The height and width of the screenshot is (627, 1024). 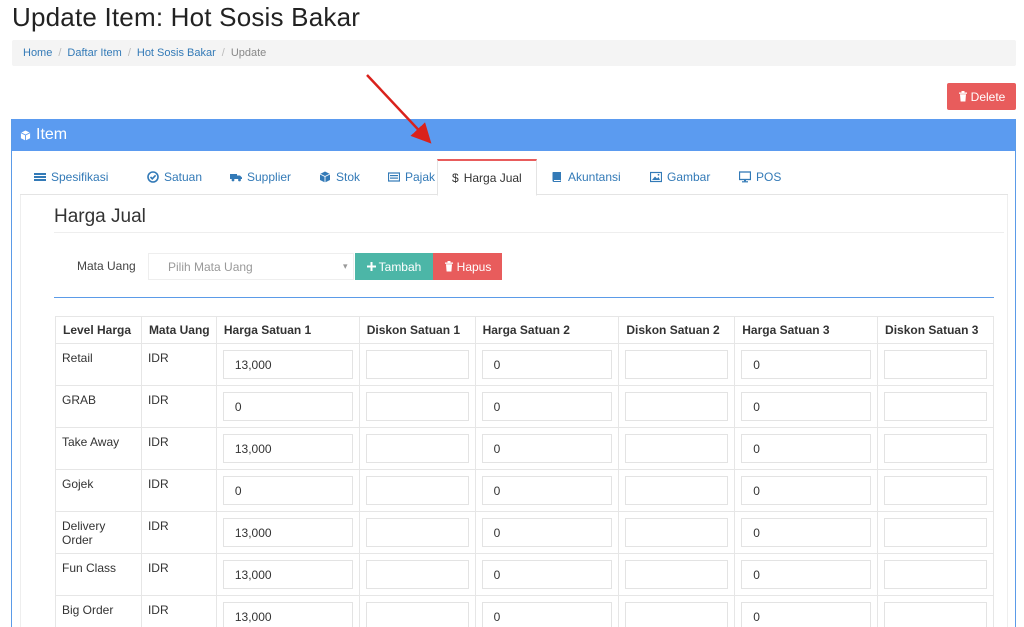 I want to click on table-row: Gojek IDR 0 0 0, so click(x=524, y=490).